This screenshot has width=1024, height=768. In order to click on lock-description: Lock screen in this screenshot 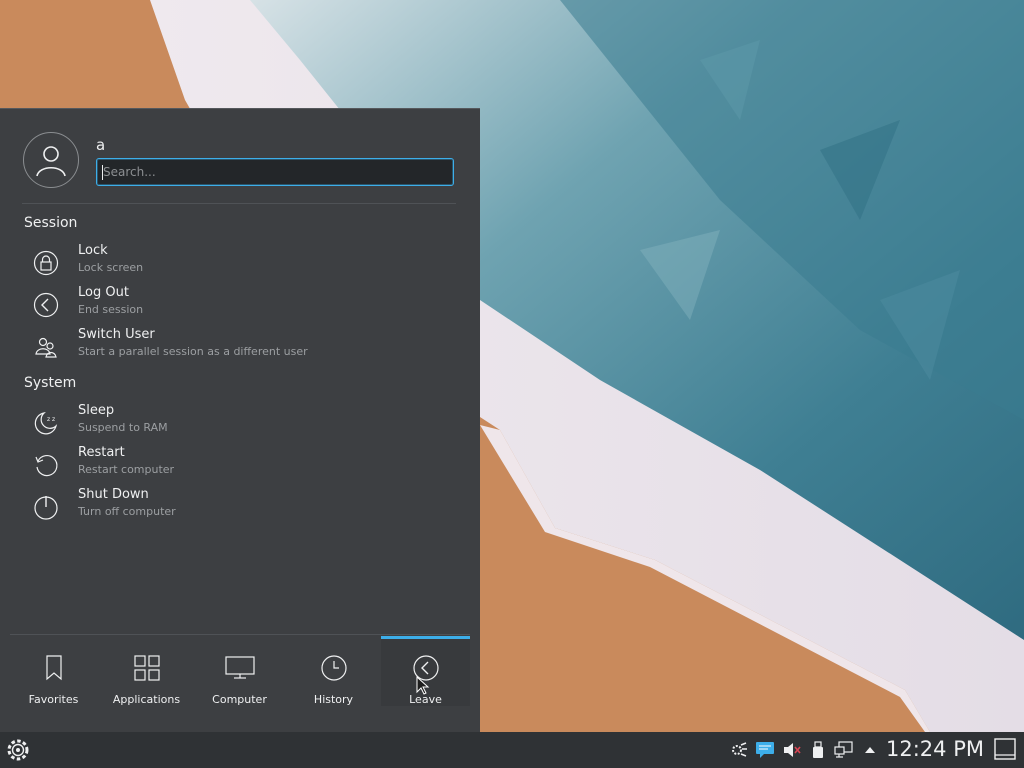, I will do `click(111, 267)`.